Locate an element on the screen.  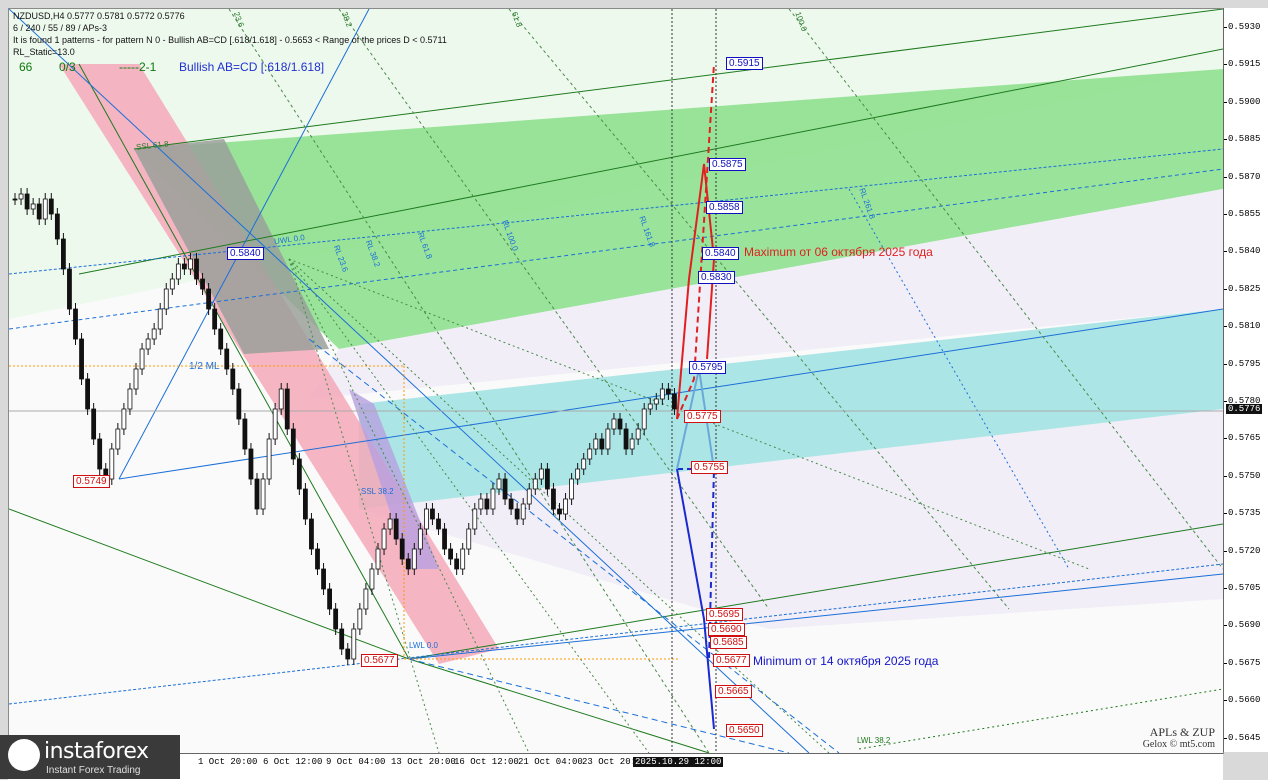
level-0.5685: 0.5685 is located at coordinates (728, 642).